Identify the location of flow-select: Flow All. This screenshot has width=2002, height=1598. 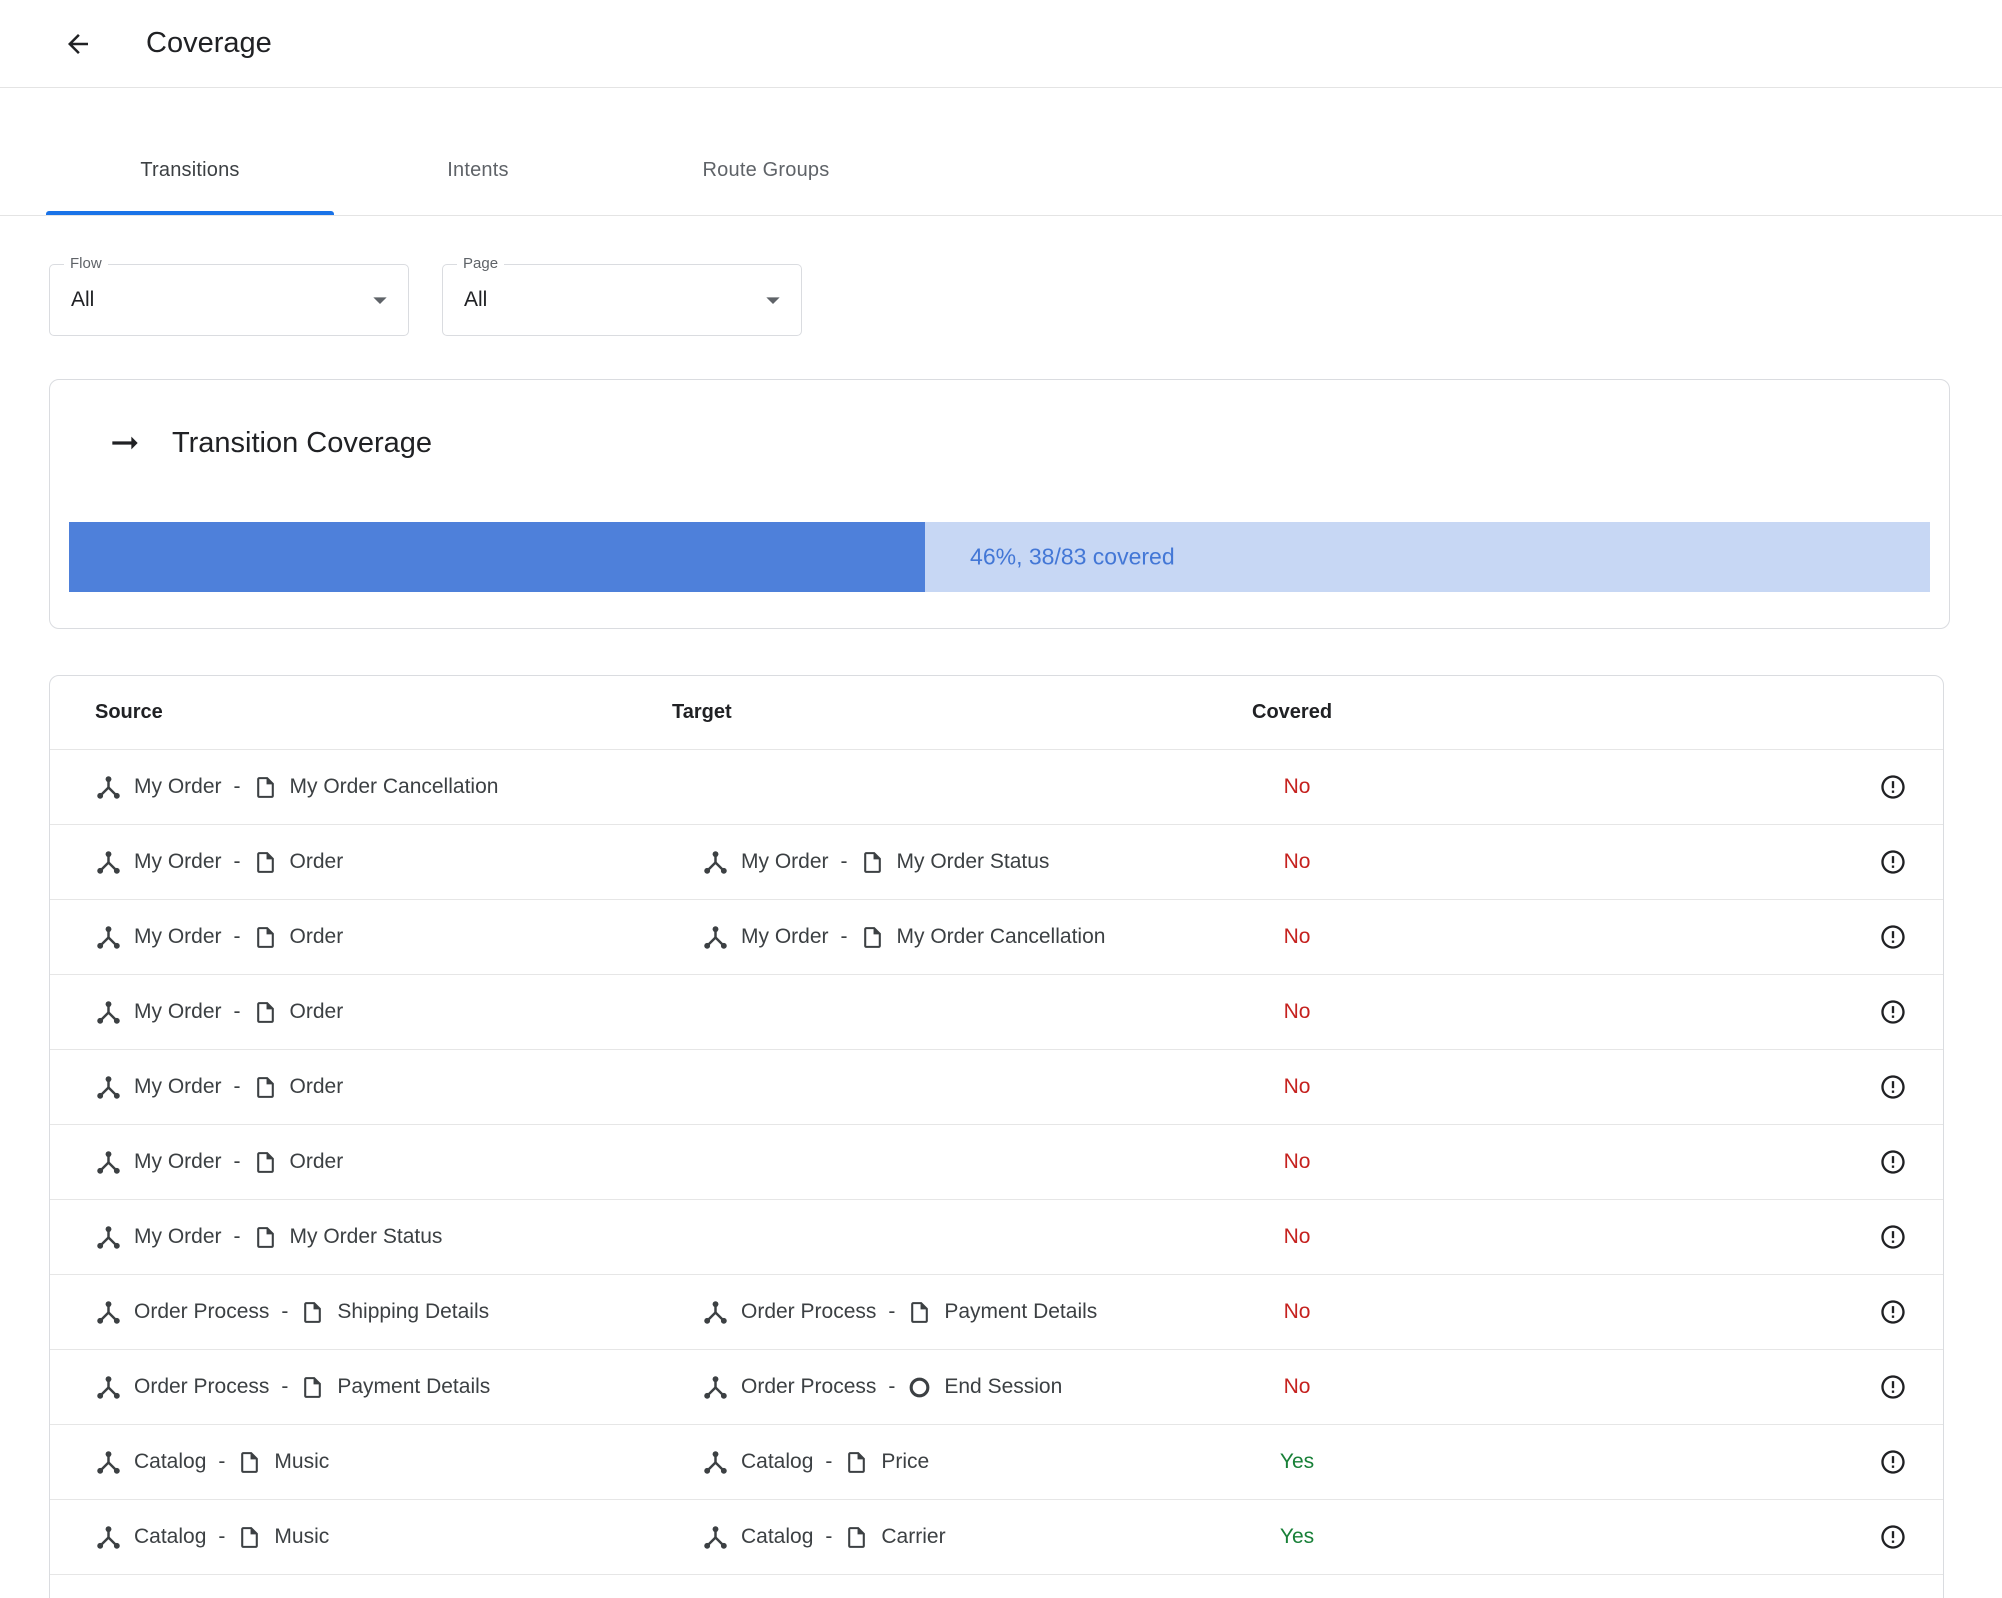
(229, 295).